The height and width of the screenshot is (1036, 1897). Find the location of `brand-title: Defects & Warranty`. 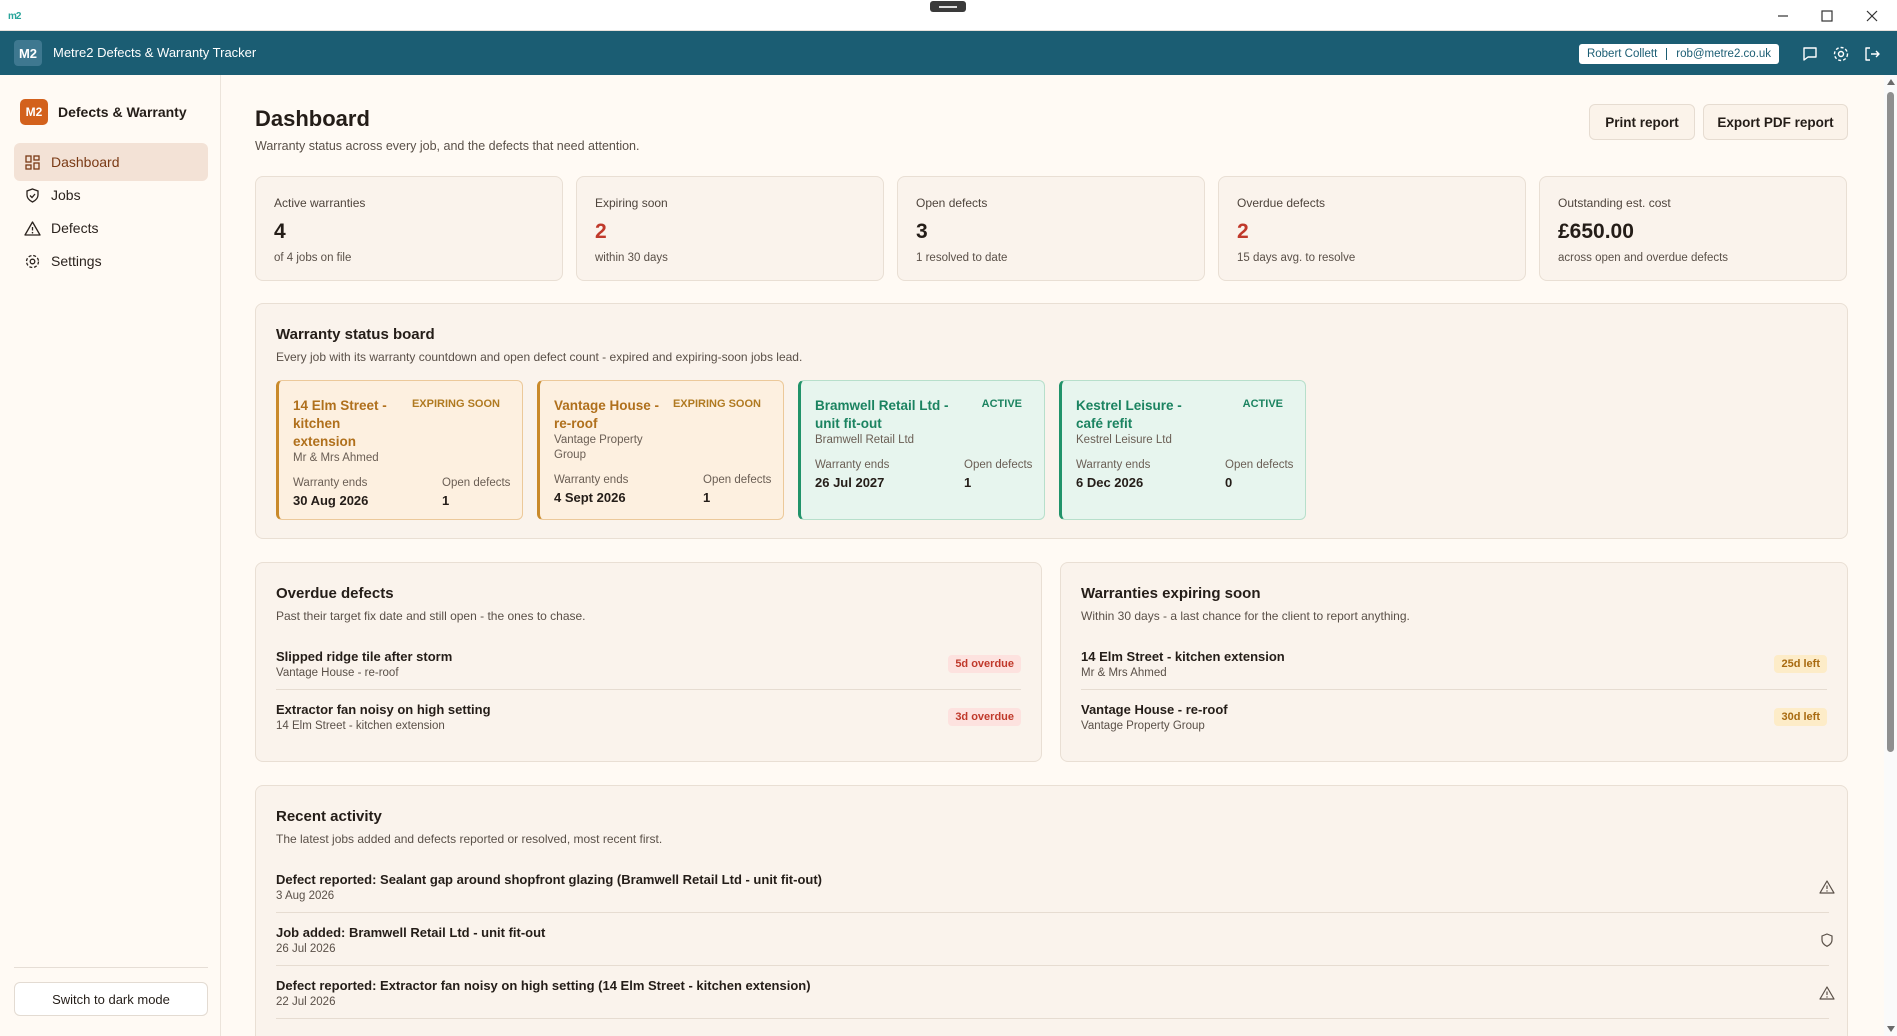

brand-title: Defects & Warranty is located at coordinates (122, 112).